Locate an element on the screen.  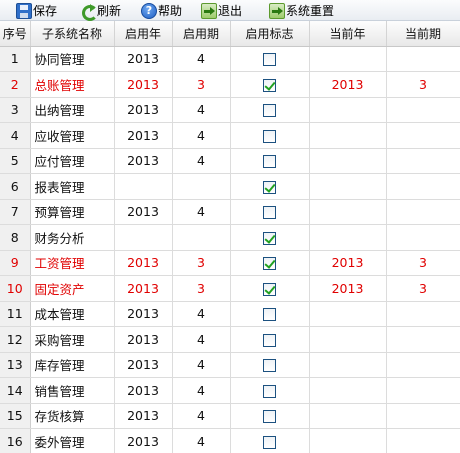
subsystem-name-cell: 应付管理 is located at coordinates (72, 161).